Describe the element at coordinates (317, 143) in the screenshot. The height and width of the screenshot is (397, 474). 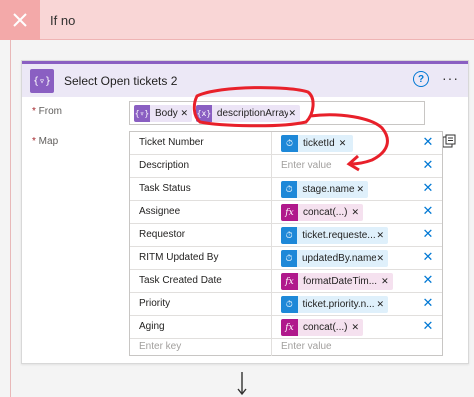
I see `dynamic-token: ⏱ ticketId ✕` at that location.